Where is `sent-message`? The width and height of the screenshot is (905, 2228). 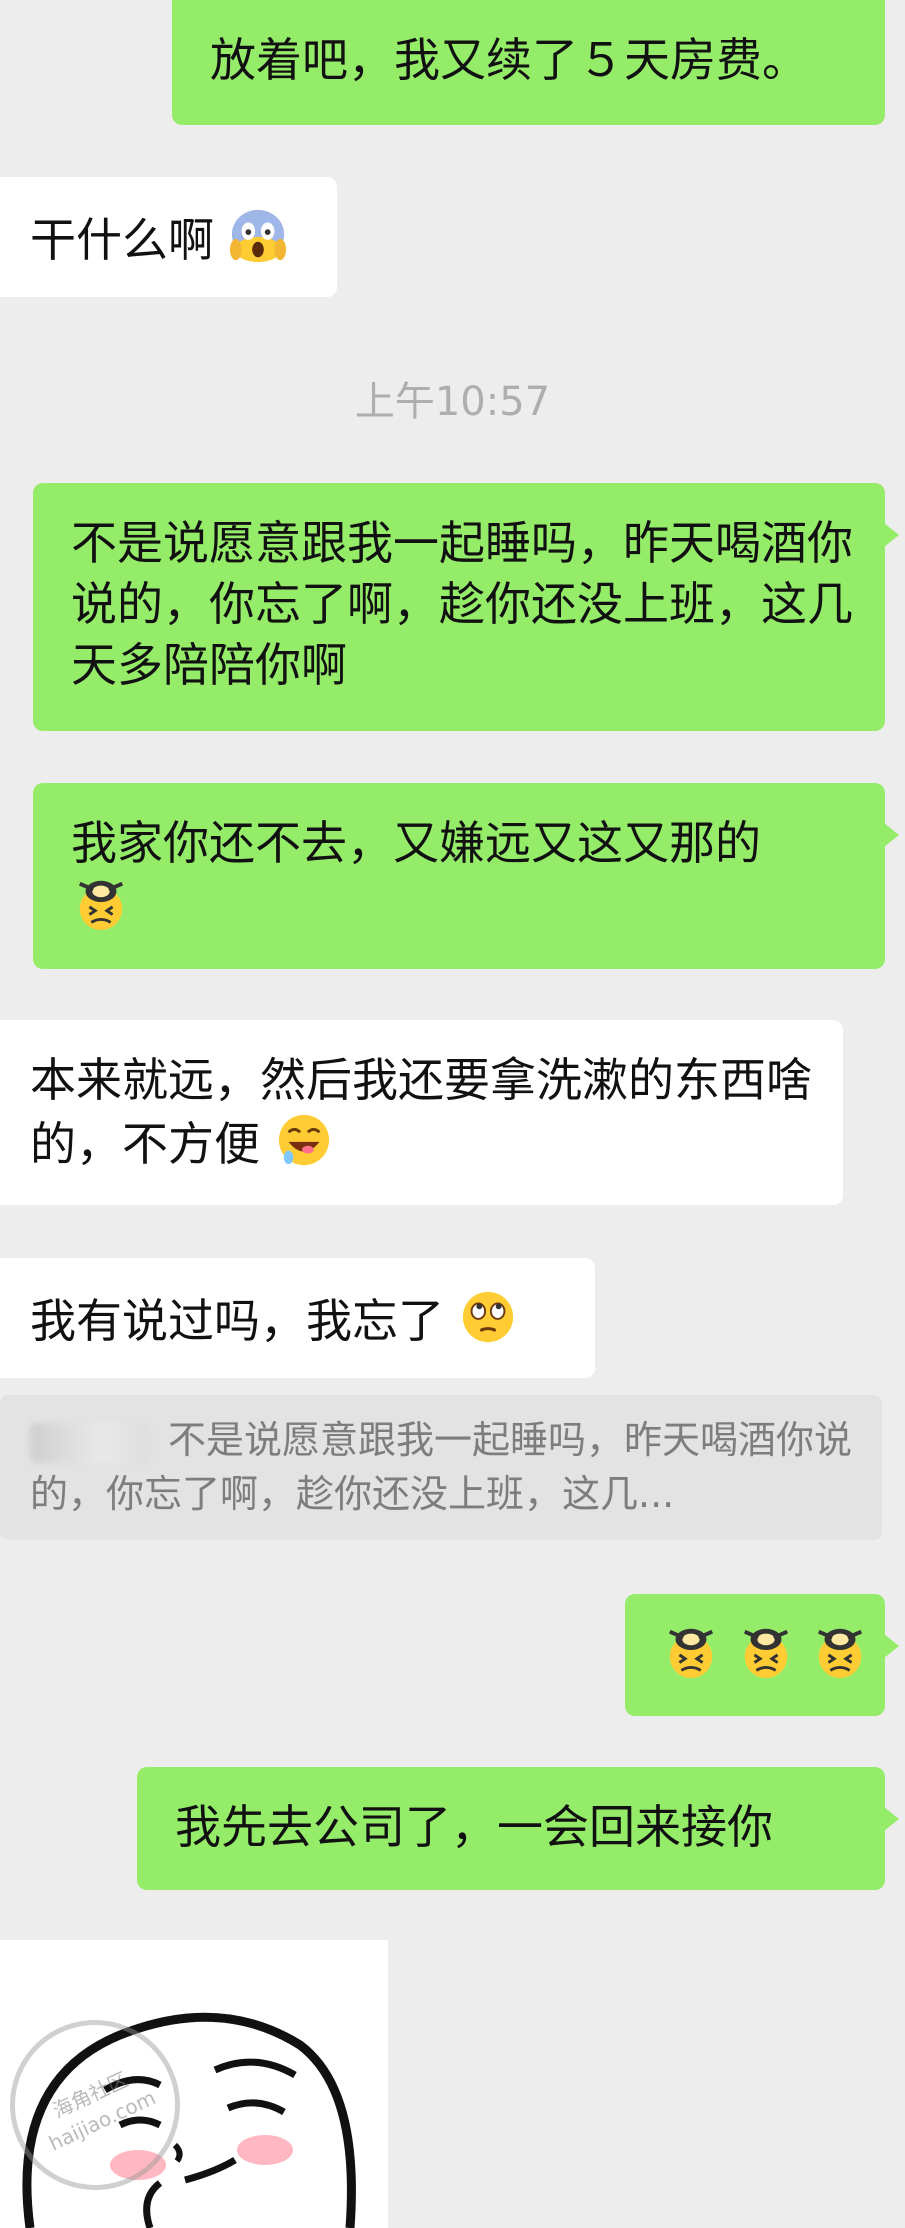 sent-message is located at coordinates (762, 1655).